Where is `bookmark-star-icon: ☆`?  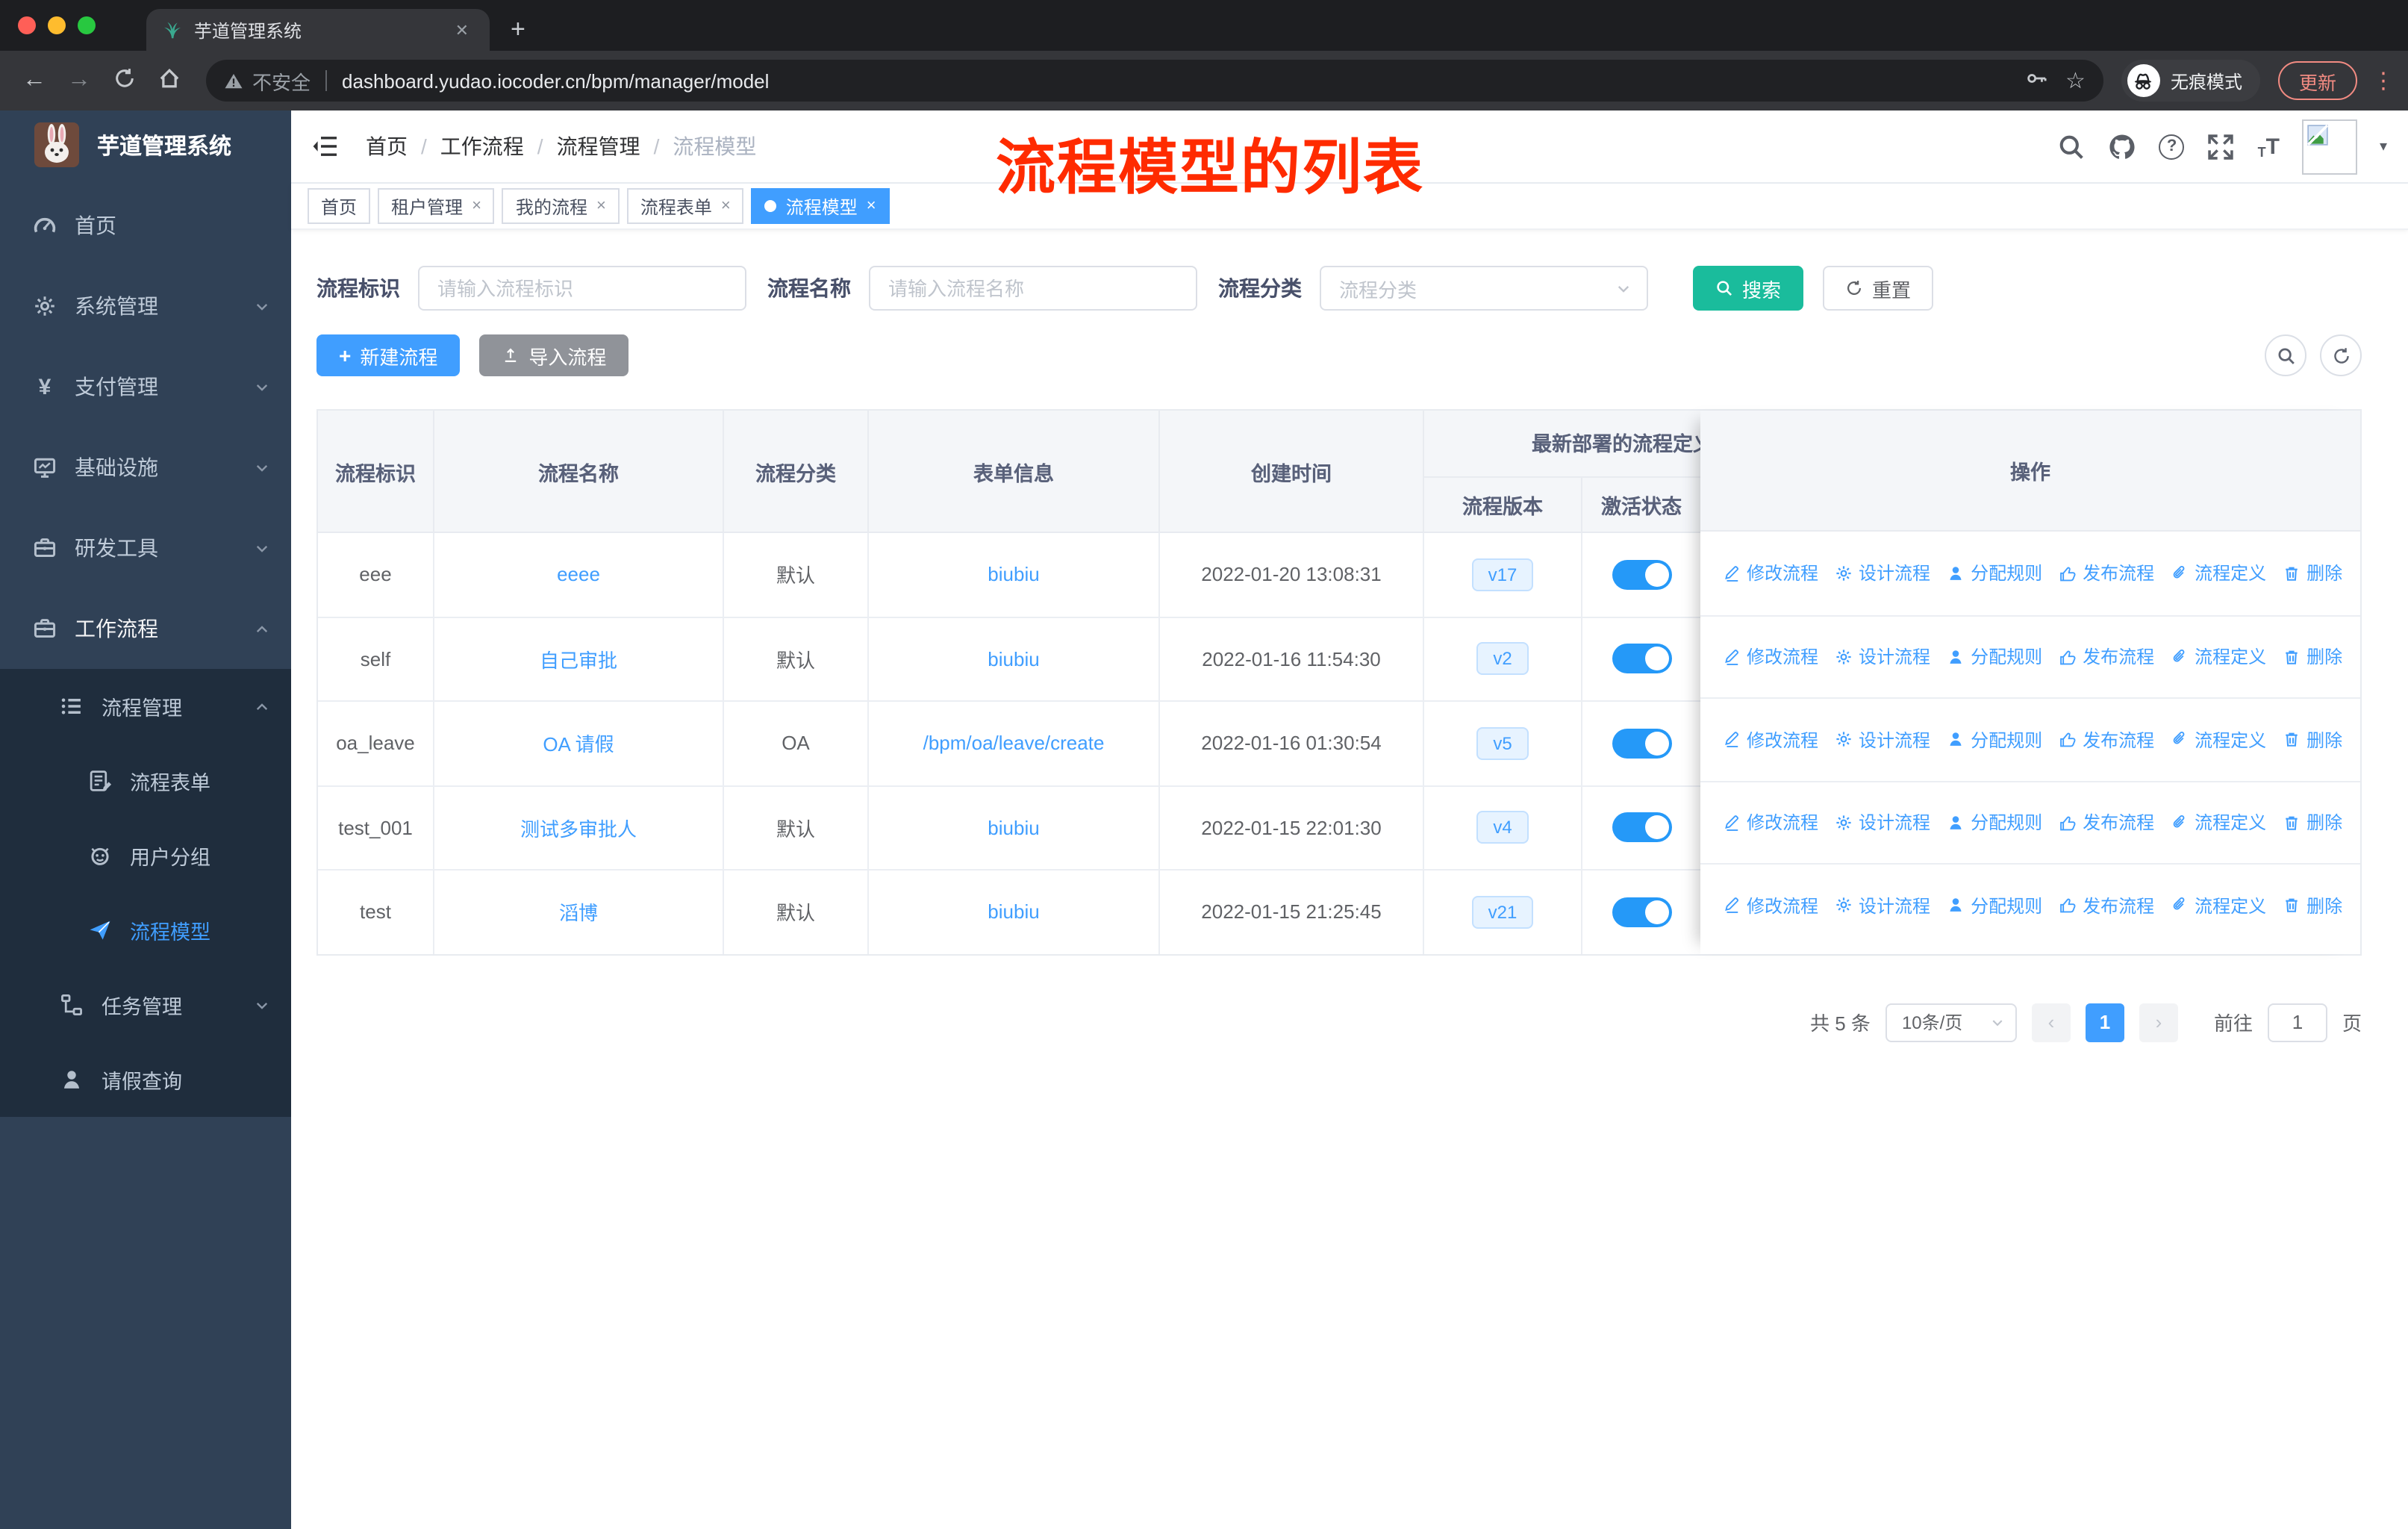 bookmark-star-icon: ☆ is located at coordinates (2075, 81).